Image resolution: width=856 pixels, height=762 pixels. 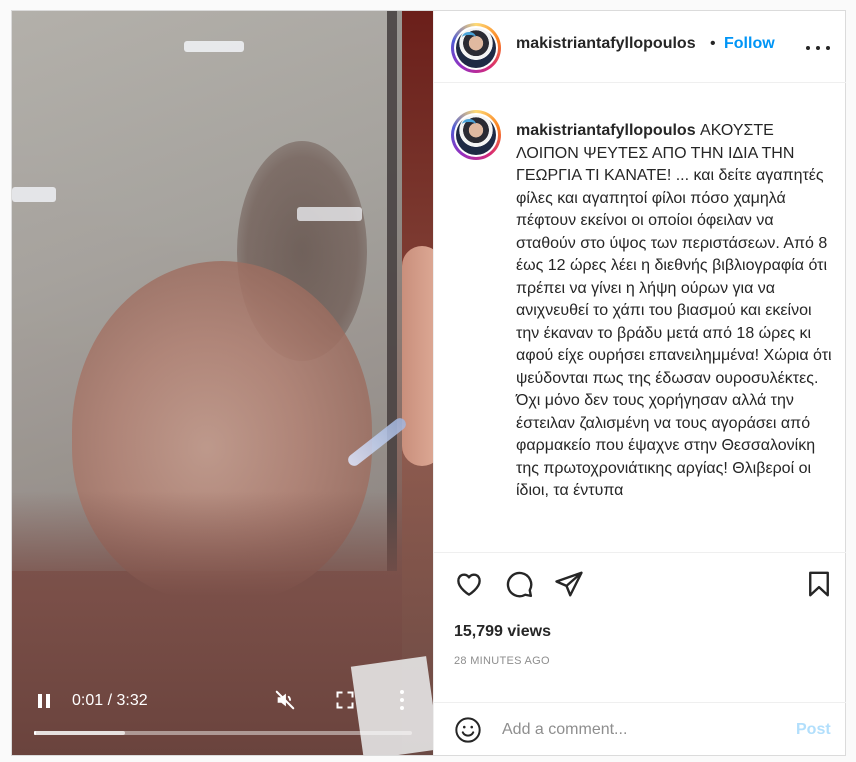 I want to click on video-buffer-bar, so click(x=79, y=733).